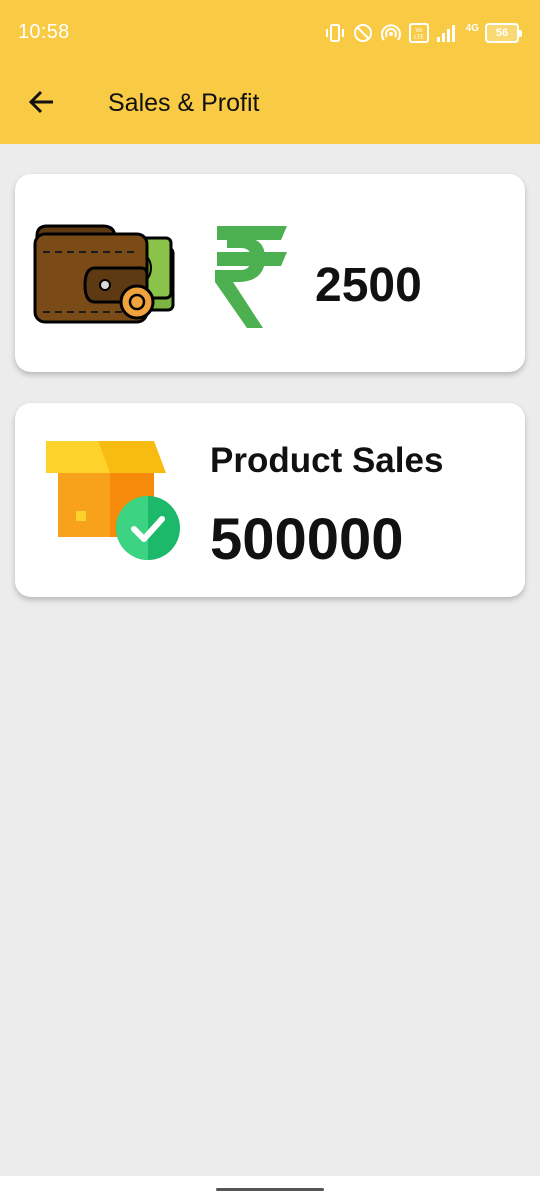  I want to click on page-title: Sales & Profit, so click(184, 103).